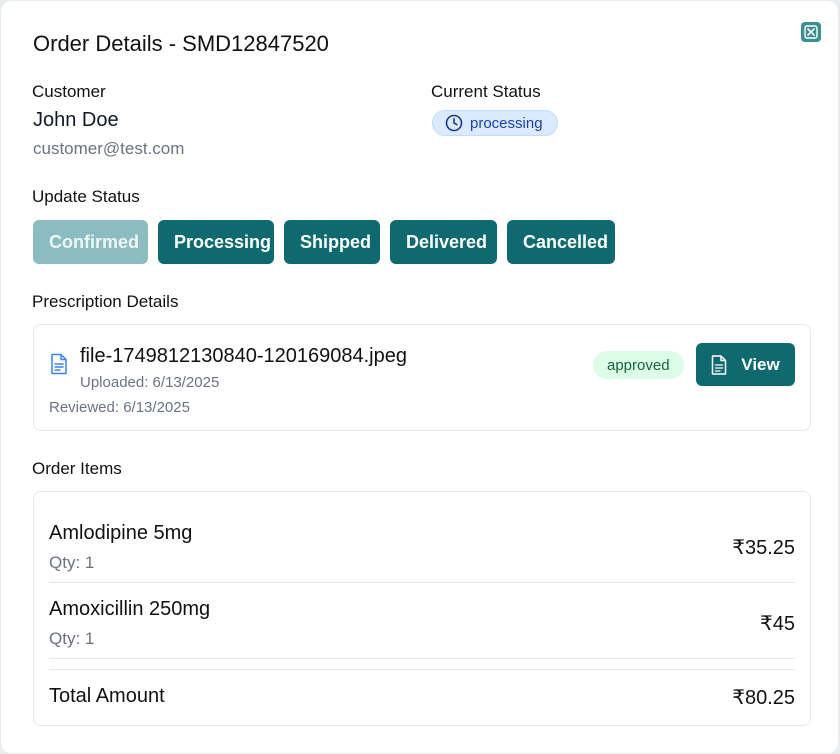 The width and height of the screenshot is (840, 754). What do you see at coordinates (443, 242) in the screenshot?
I see `status-button-delivered: Delivered` at bounding box center [443, 242].